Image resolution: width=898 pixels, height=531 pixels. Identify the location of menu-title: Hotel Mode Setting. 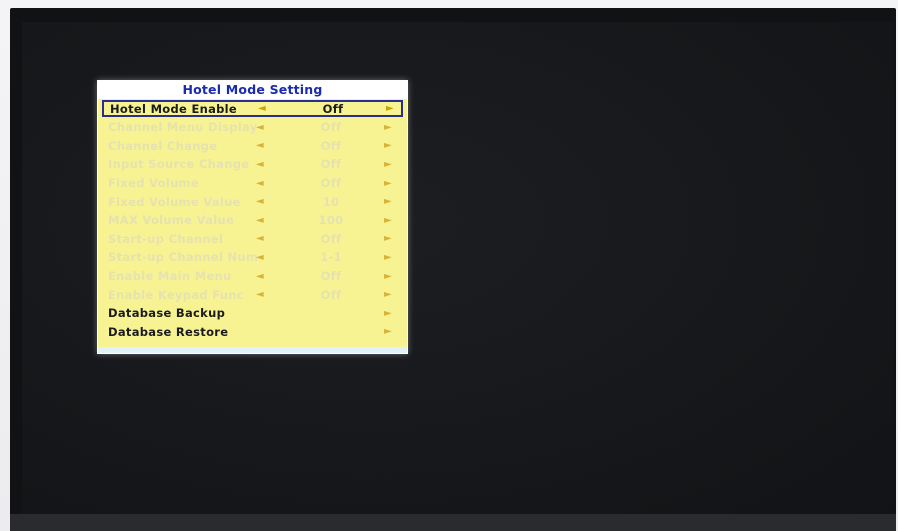
(252, 90).